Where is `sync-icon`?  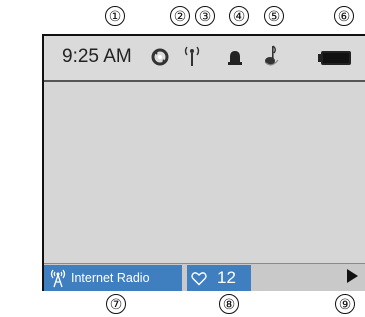
sync-icon is located at coordinates (160, 59).